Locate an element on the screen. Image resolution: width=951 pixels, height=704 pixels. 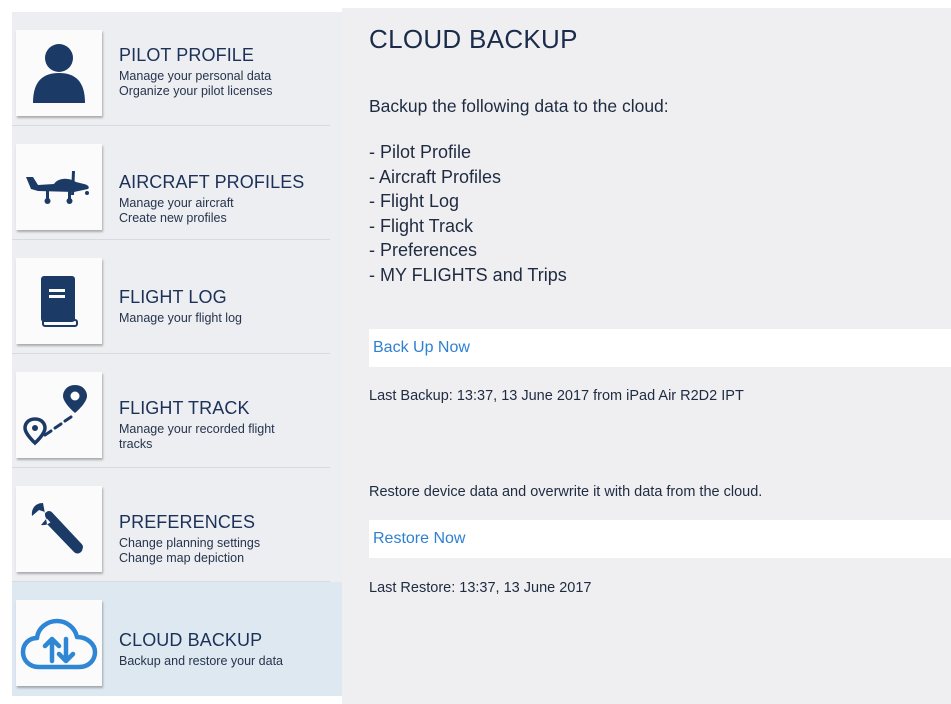
pilot-profile-tile is located at coordinates (59, 73).